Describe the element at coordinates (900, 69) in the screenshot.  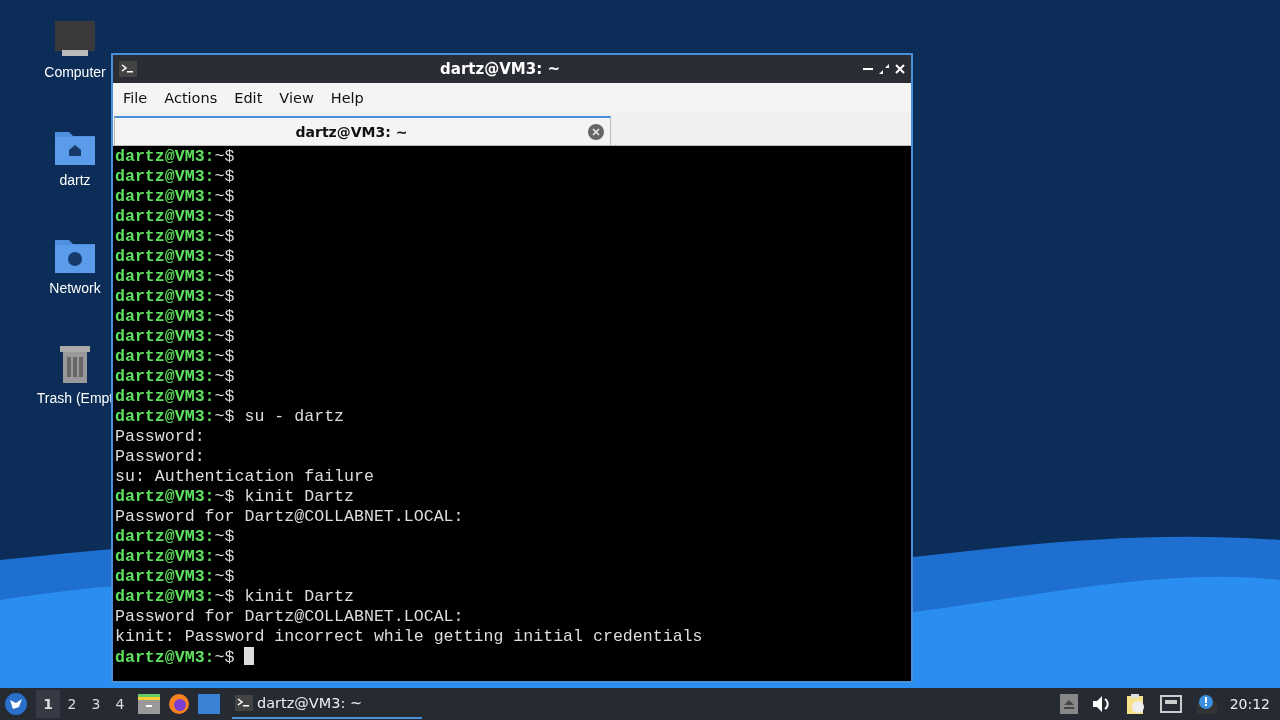
I see `close-icon` at that location.